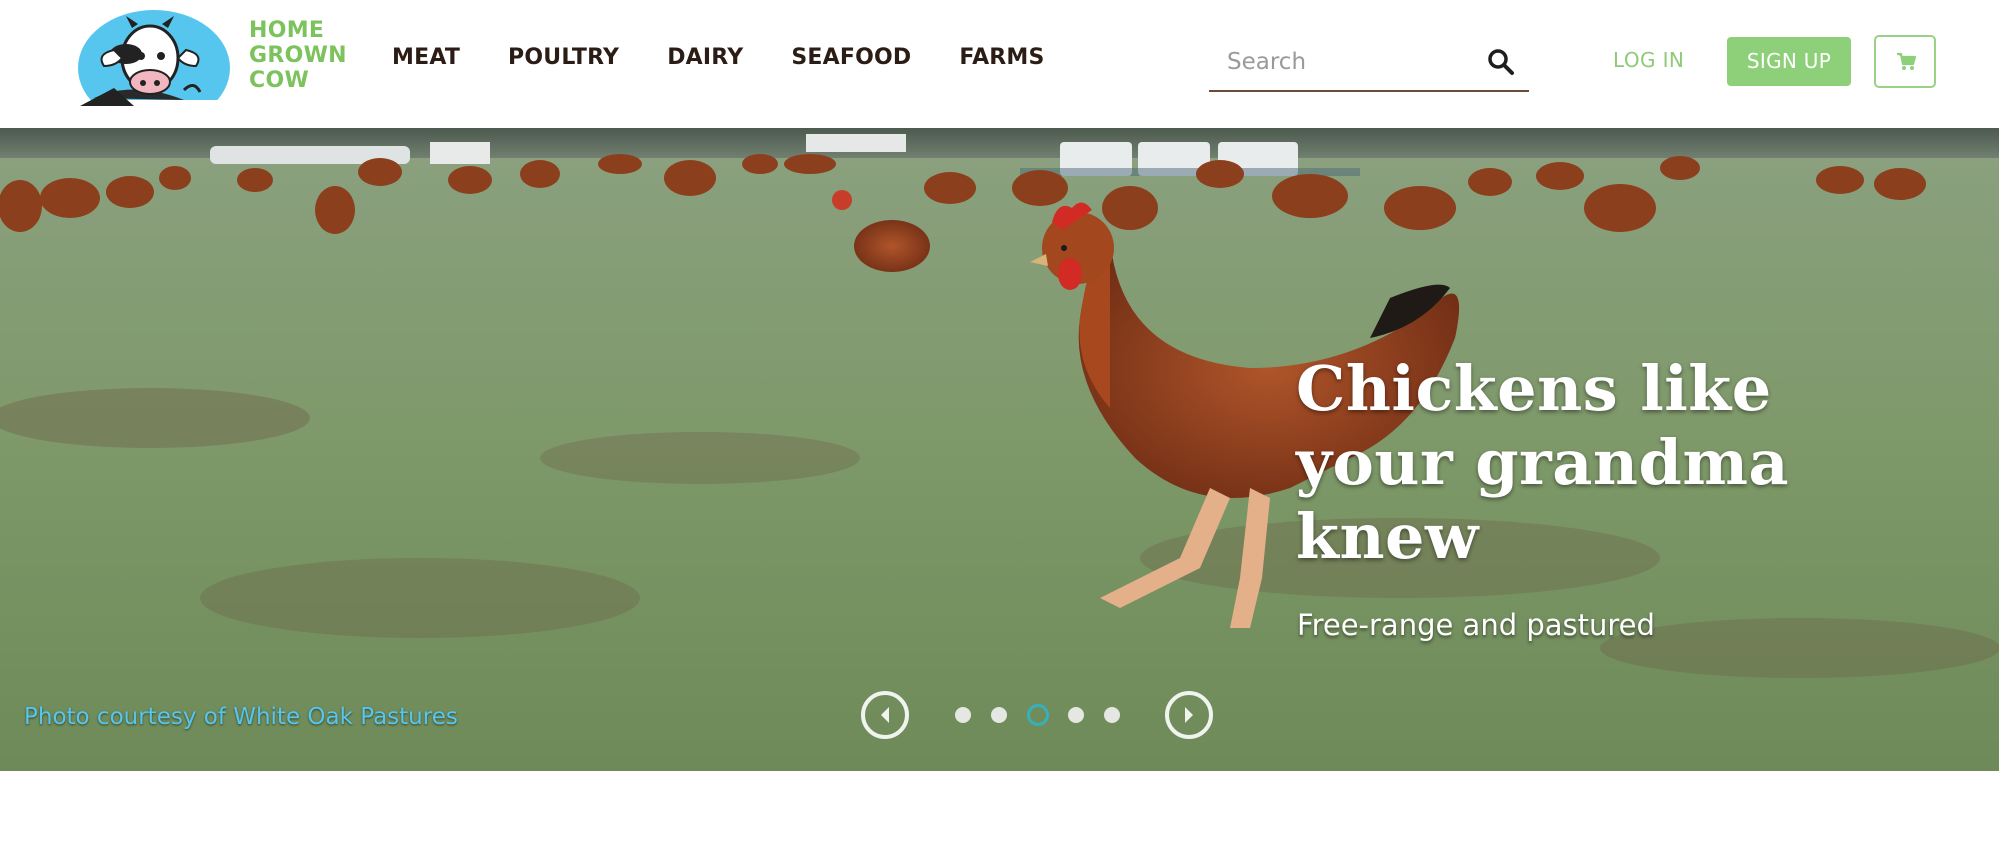  What do you see at coordinates (241, 717) in the screenshot?
I see `photo-credit: Photo courtesy of White Oak Pastures` at bounding box center [241, 717].